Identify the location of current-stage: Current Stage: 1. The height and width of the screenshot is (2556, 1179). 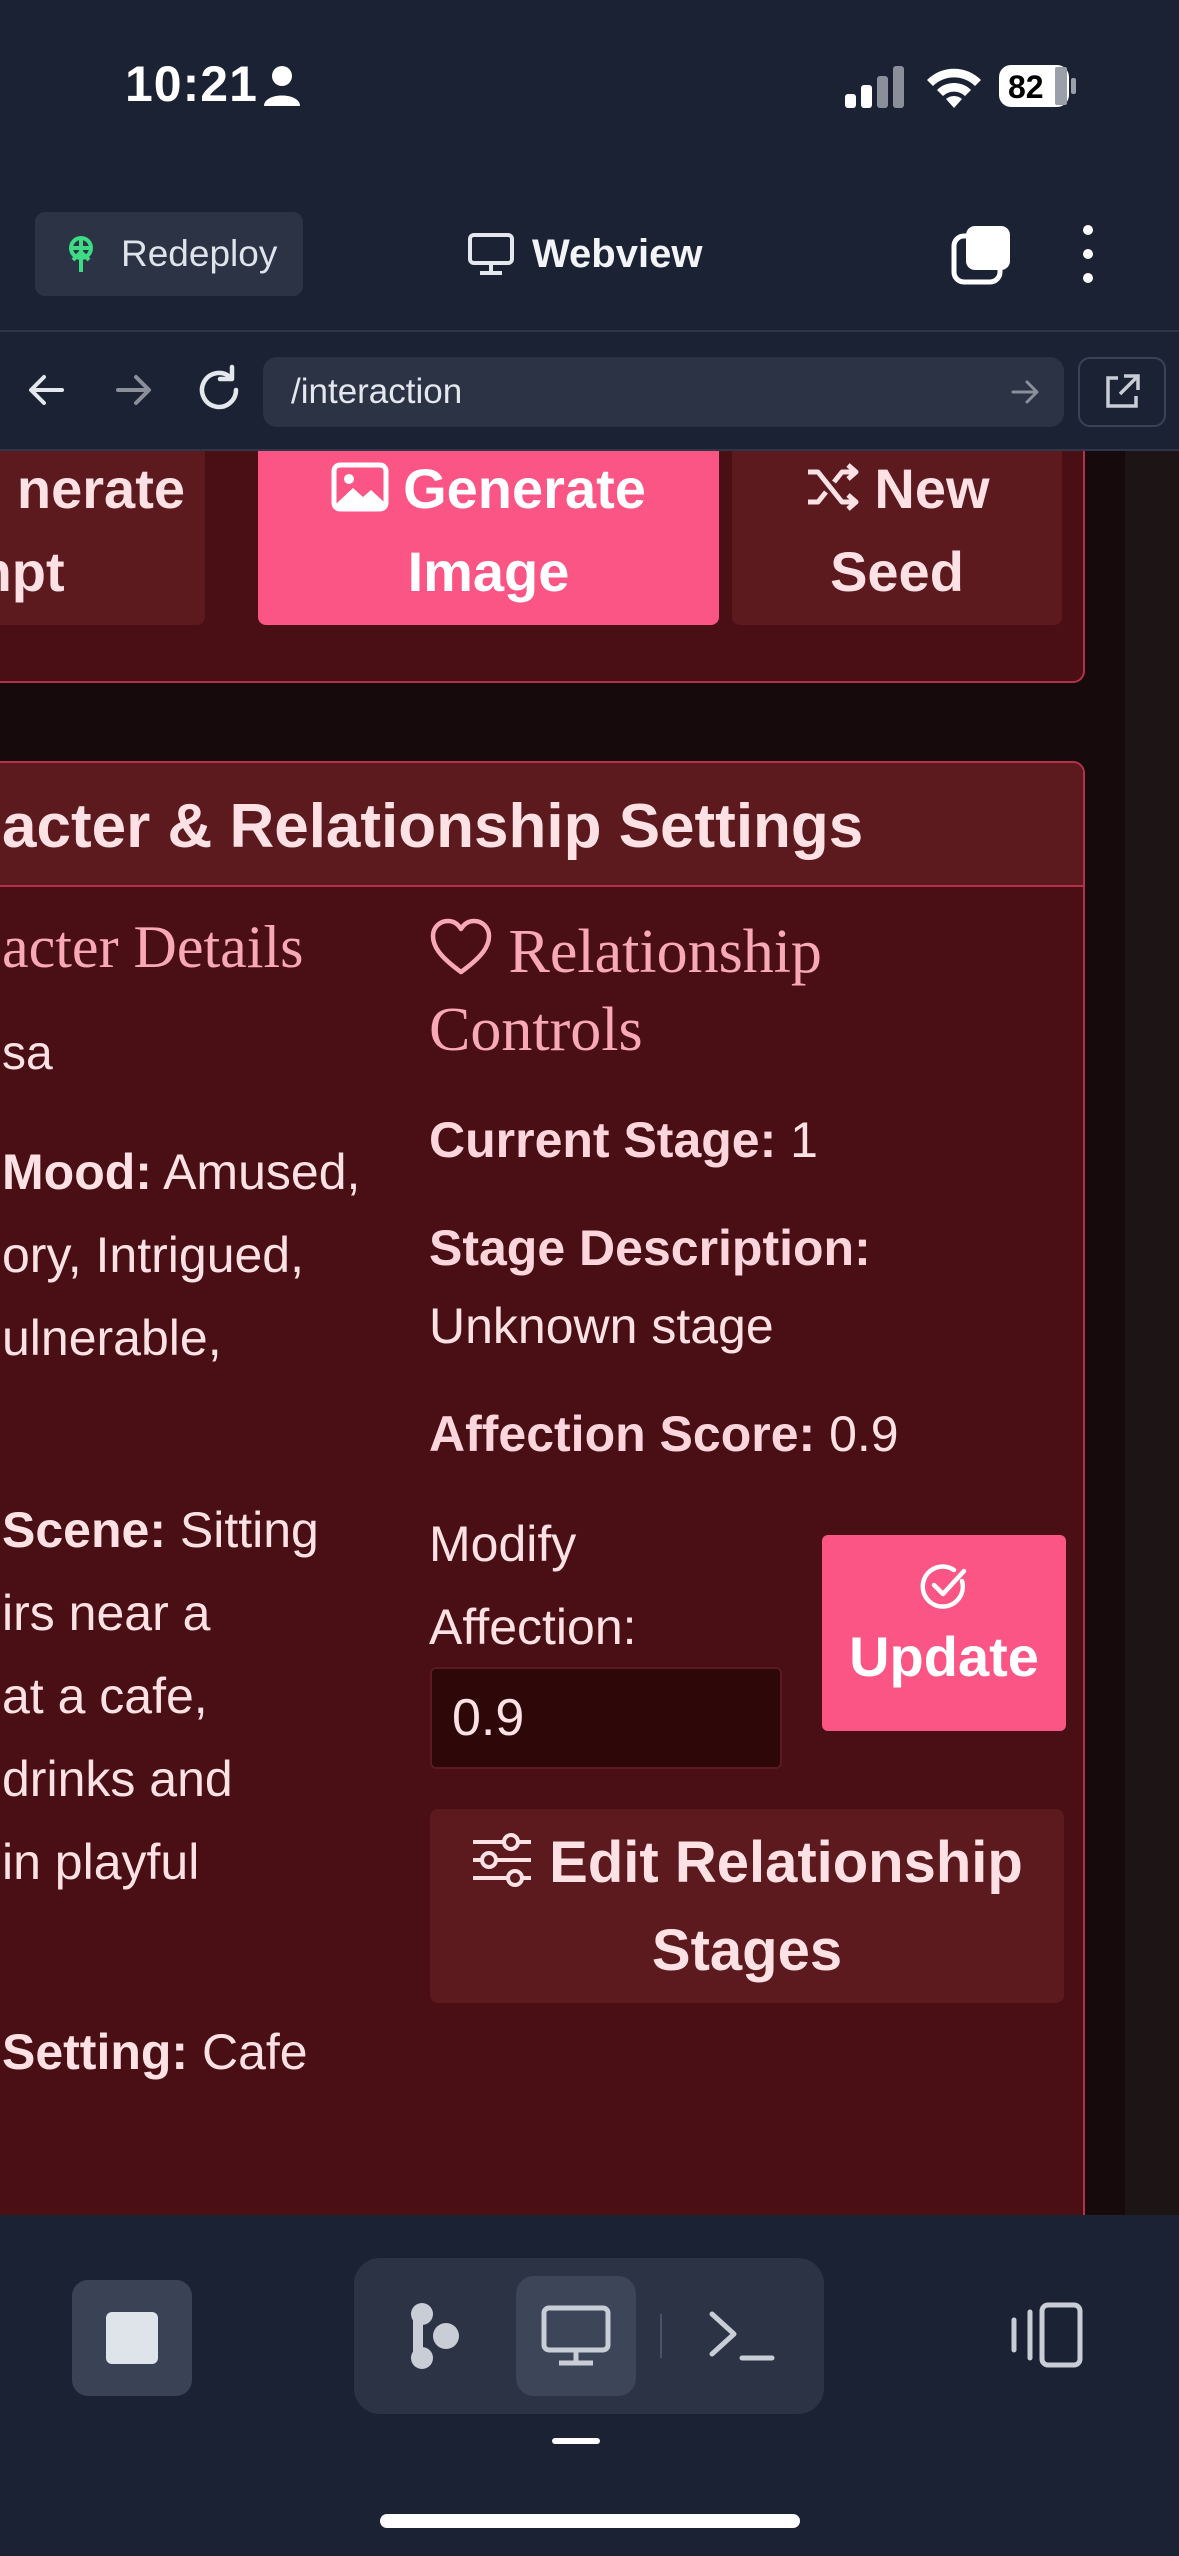
(623, 1140).